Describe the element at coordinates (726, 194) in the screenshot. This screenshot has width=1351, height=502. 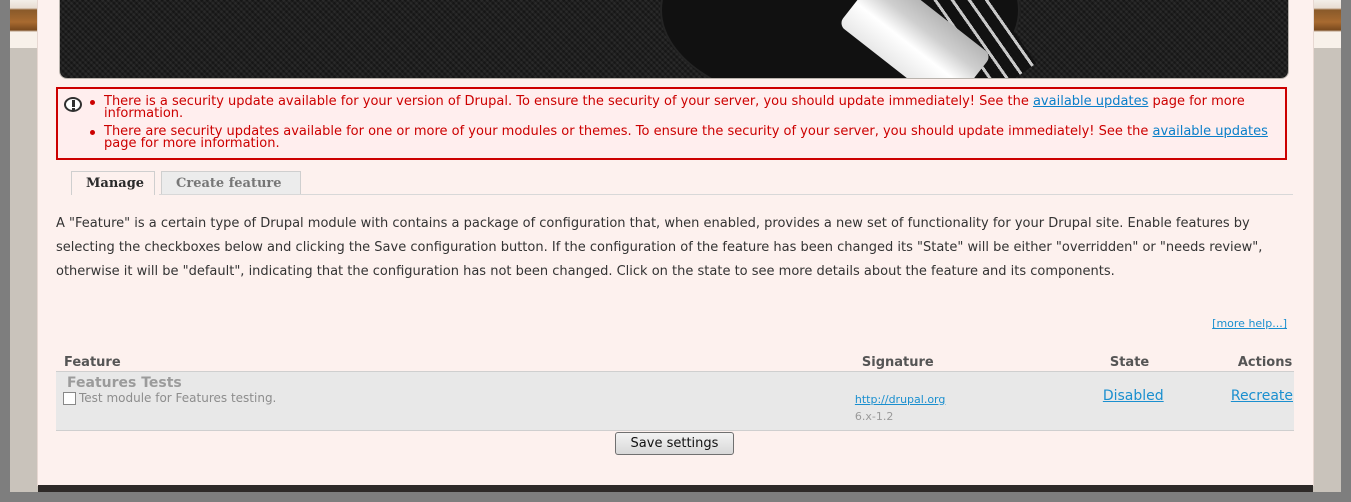
I see `tab-divider` at that location.